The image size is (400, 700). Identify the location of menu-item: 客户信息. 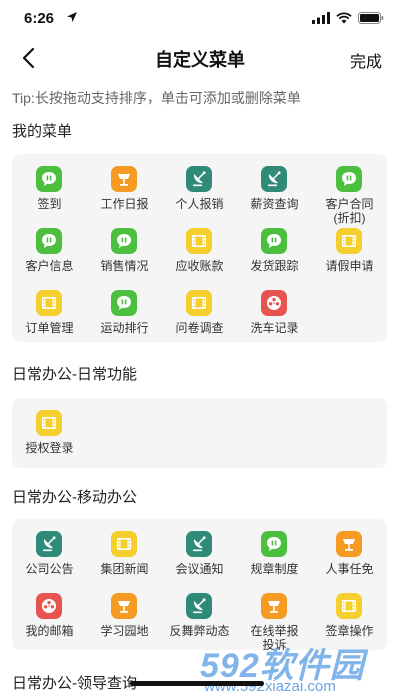
(49, 256).